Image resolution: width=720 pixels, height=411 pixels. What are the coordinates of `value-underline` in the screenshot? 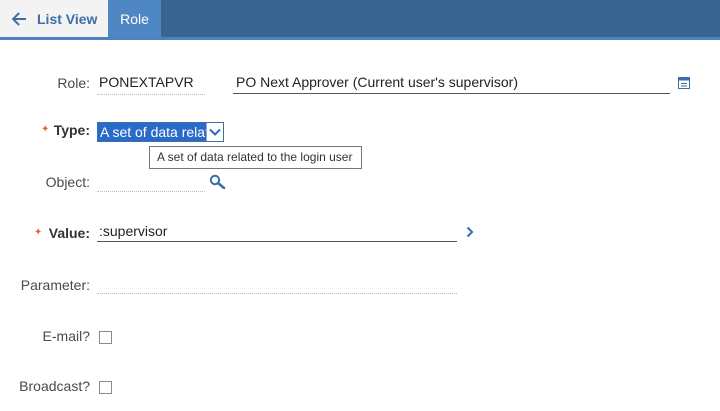 It's located at (277, 241).